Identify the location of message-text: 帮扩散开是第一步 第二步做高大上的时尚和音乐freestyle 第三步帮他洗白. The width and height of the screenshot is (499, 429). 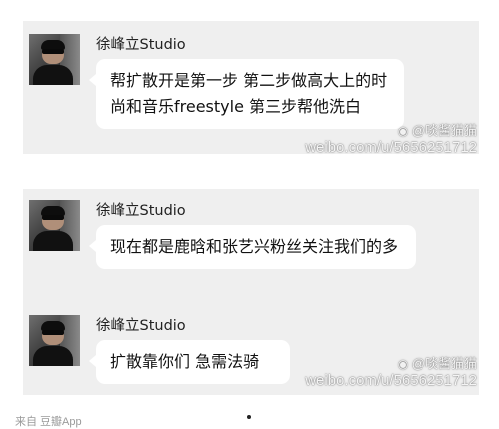
(249, 93).